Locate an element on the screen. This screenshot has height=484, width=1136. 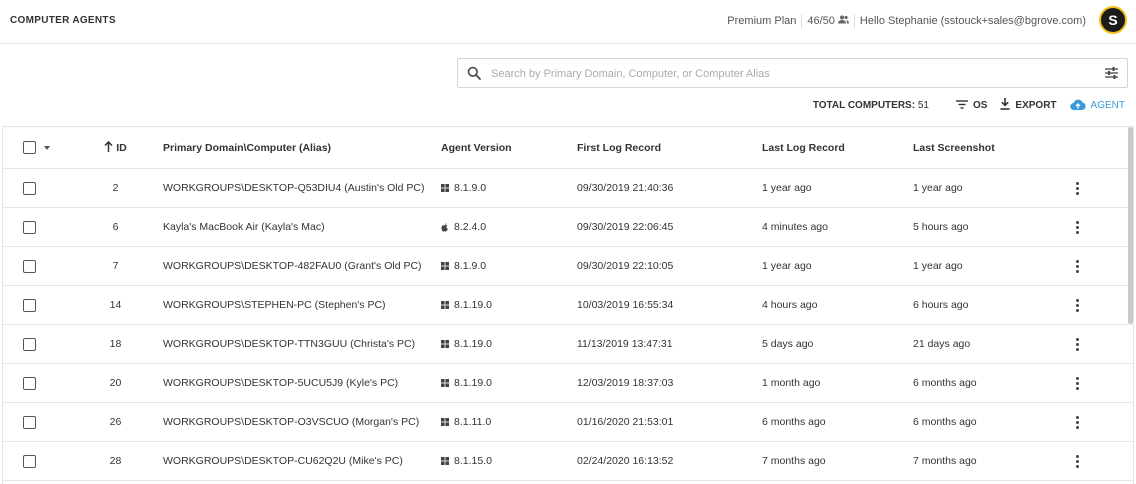
column-header-last-screenshot: Last Screenshot is located at coordinates (954, 147).